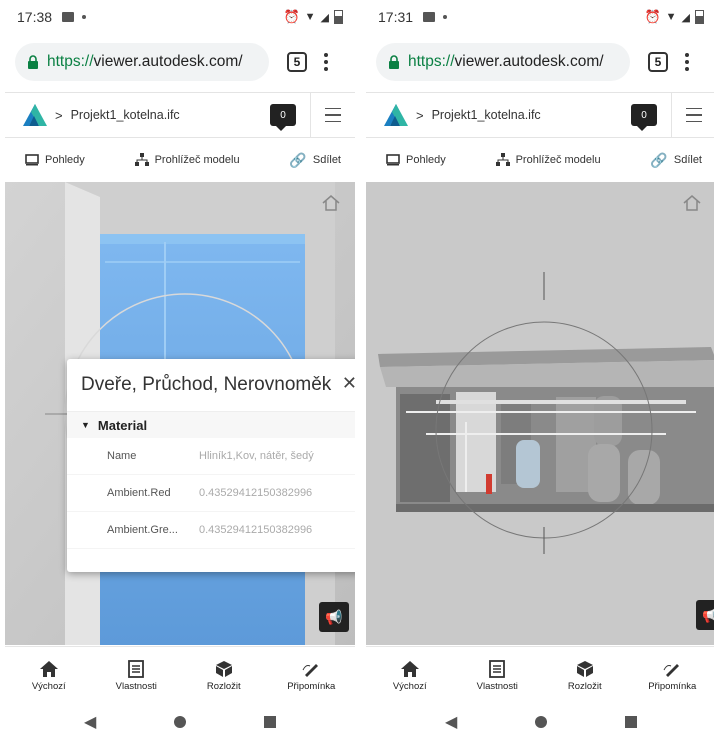 This screenshot has height=735, width=714. What do you see at coordinates (48, 669) in the screenshot?
I see `home-icon` at bounding box center [48, 669].